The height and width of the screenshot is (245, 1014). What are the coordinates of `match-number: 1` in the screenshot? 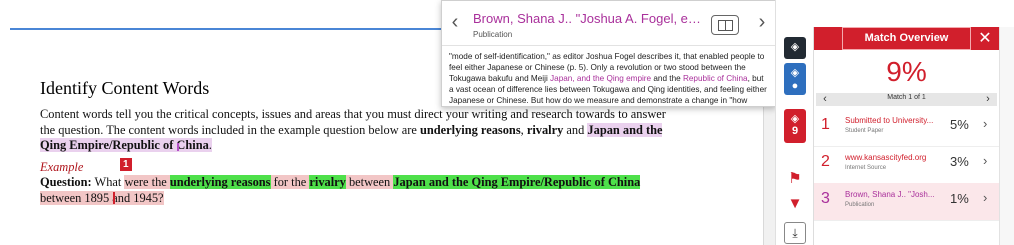 It's located at (825, 124).